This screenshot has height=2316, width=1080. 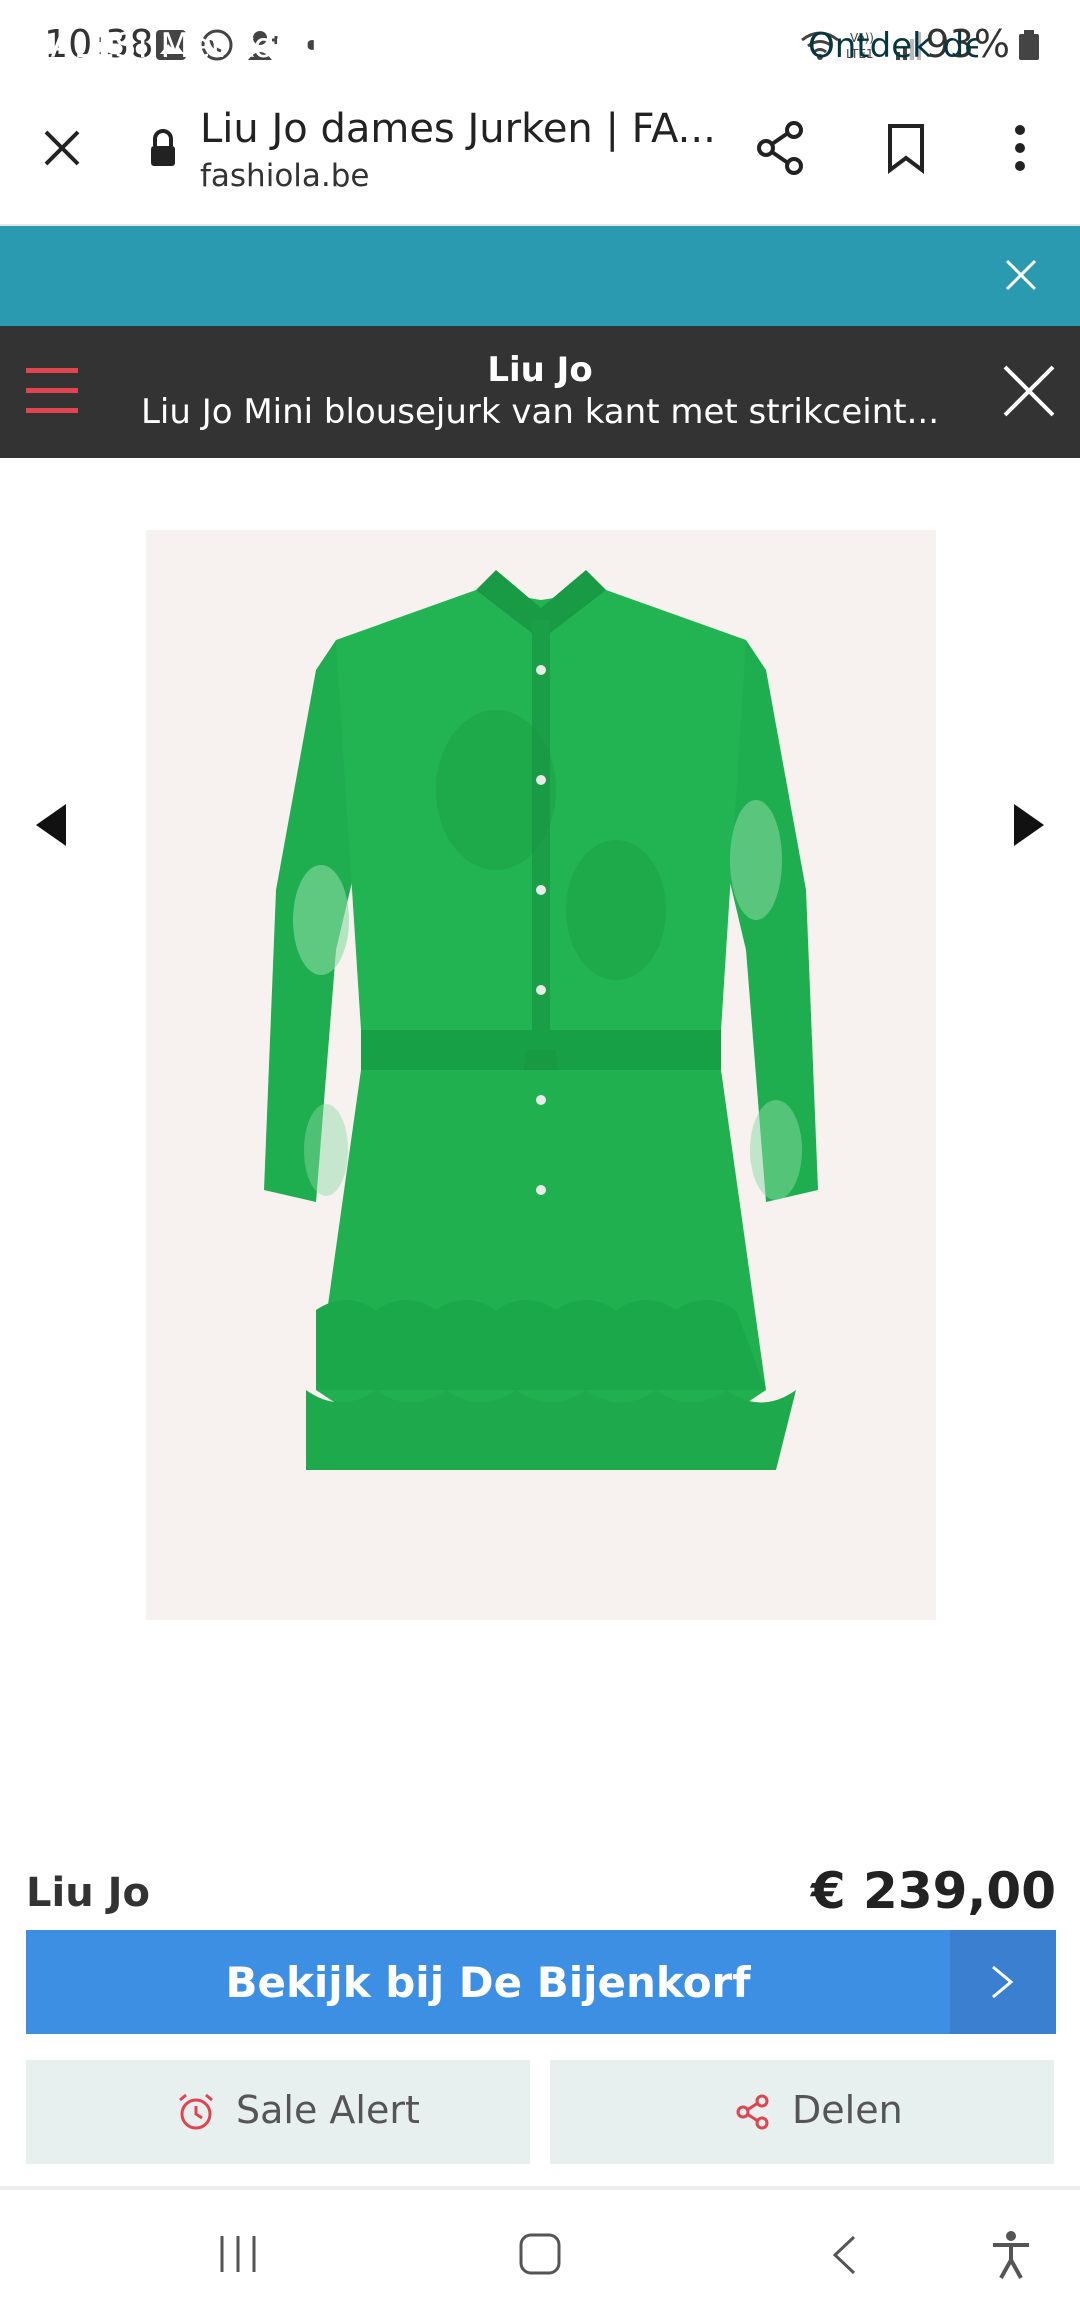 What do you see at coordinates (933, 1891) in the screenshot?
I see `product-price: € 239,00` at bounding box center [933, 1891].